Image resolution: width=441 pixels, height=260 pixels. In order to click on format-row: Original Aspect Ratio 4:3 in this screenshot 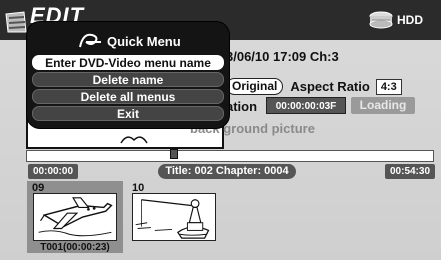, I will do `click(314, 86)`.